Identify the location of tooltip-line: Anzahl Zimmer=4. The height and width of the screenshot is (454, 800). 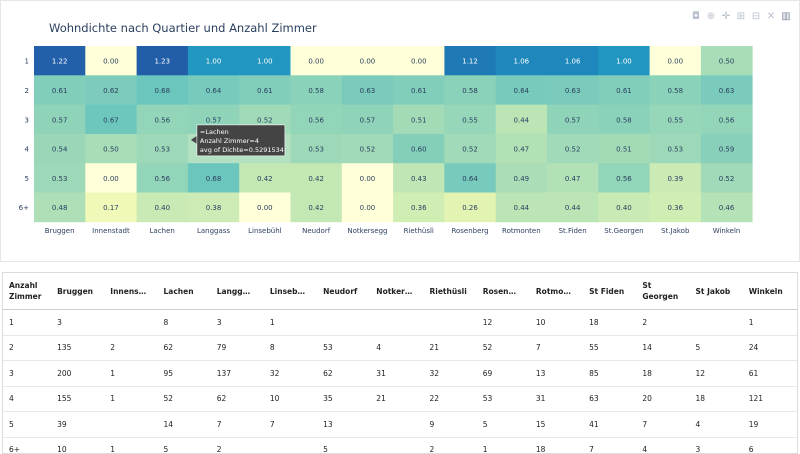
(229, 141).